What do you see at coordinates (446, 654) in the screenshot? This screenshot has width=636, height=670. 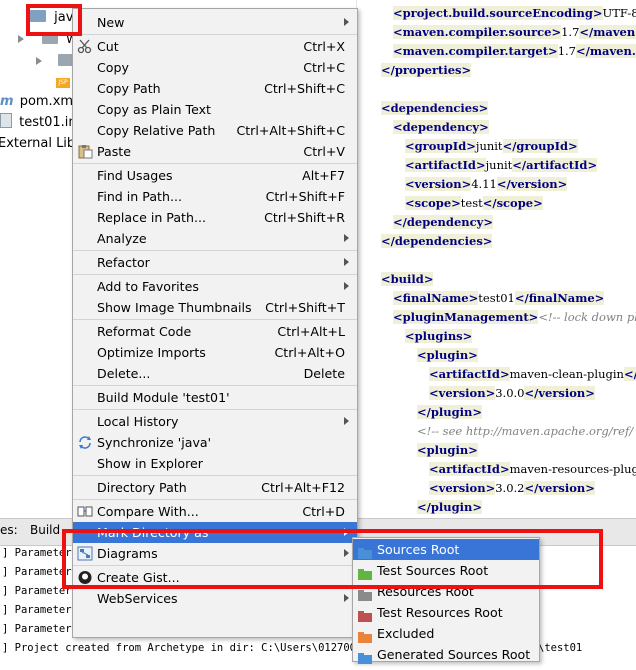 I see `submenu-item-generated-sources-root: Generated Sources Root` at bounding box center [446, 654].